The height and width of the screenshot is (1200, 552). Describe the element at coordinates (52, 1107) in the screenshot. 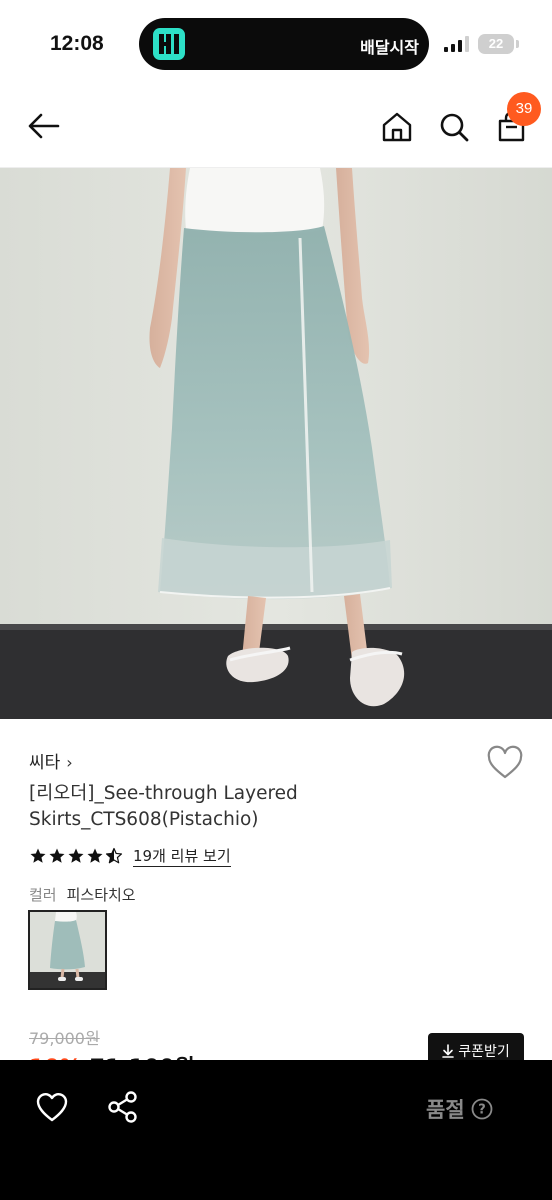

I see `heart-icon` at that location.